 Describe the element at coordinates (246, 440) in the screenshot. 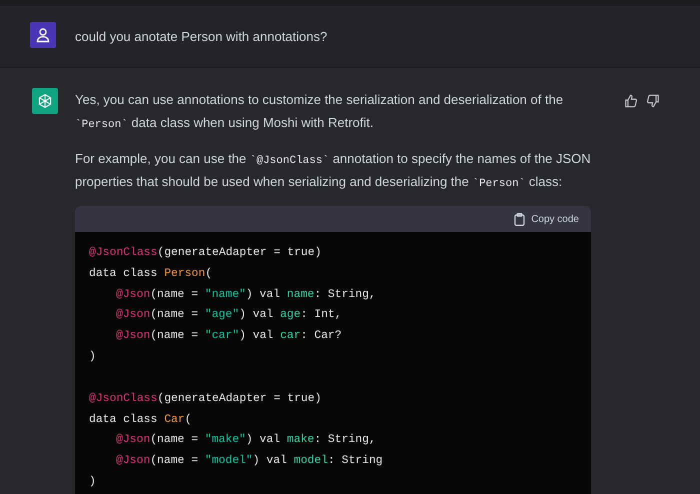

I see `code-line: @Json(name = "make") val make: String,` at that location.